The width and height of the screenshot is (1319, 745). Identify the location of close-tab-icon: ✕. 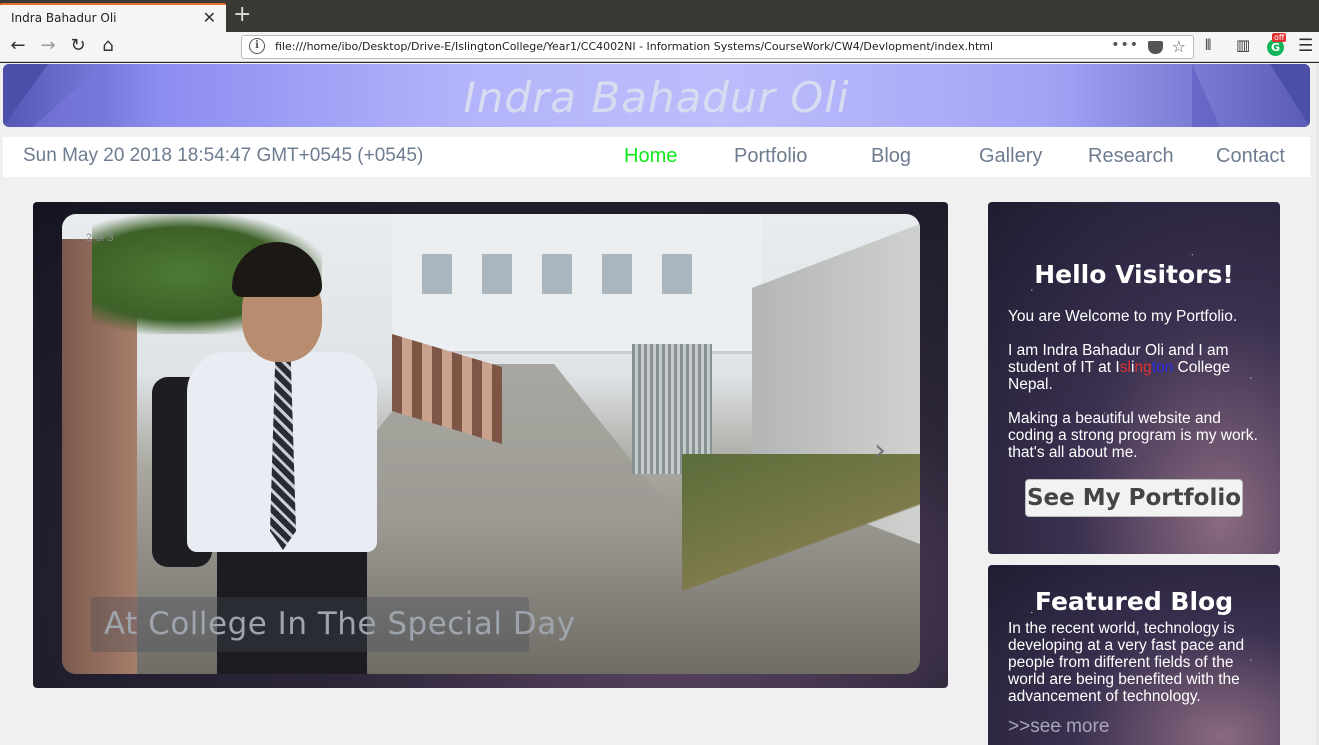
(209, 17).